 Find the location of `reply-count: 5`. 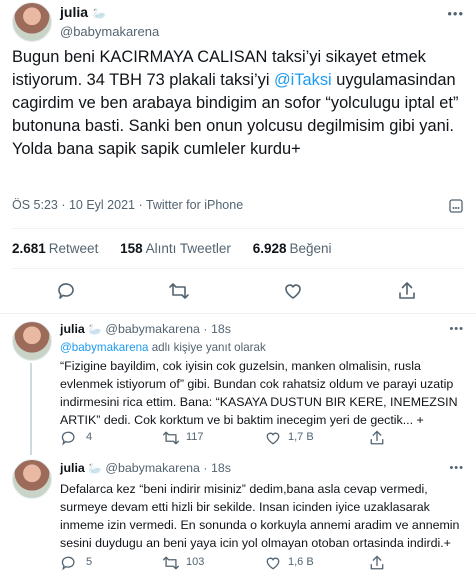

reply-count: 5 is located at coordinates (89, 562).